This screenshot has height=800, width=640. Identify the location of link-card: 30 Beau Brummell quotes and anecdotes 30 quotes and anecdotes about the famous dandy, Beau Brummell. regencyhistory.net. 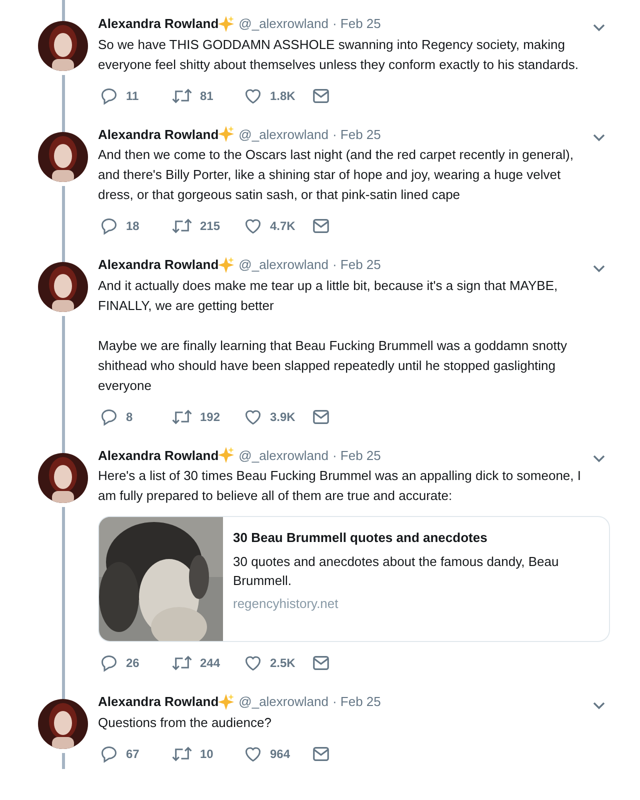
(354, 579).